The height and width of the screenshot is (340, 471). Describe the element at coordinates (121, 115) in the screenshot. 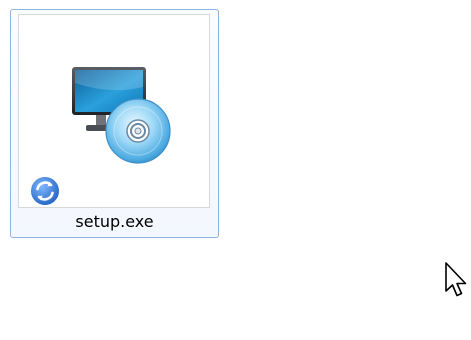

I see `monitor-cd-icon` at that location.